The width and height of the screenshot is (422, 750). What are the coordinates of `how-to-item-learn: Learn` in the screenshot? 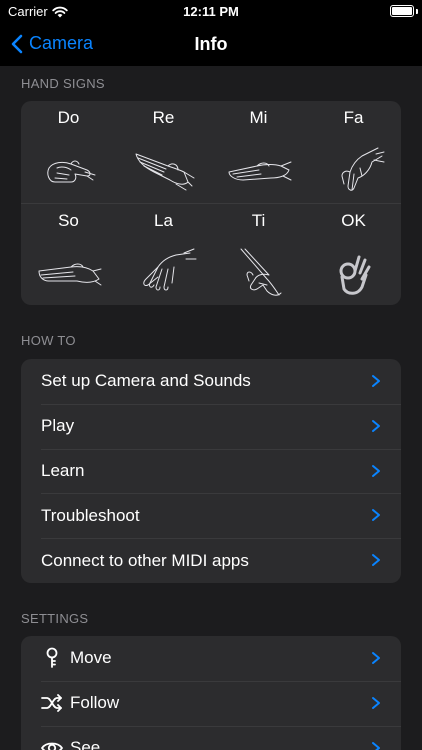 It's located at (211, 471).